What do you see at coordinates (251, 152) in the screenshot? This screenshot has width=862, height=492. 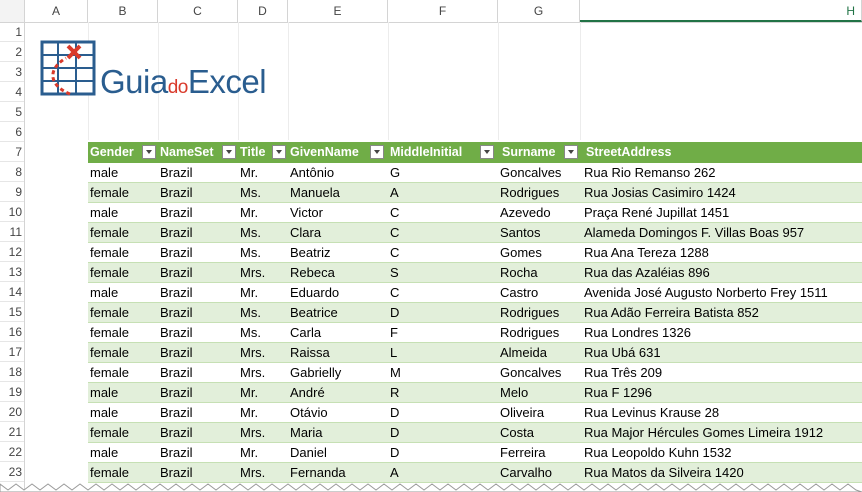 I see `header-title: Title` at bounding box center [251, 152].